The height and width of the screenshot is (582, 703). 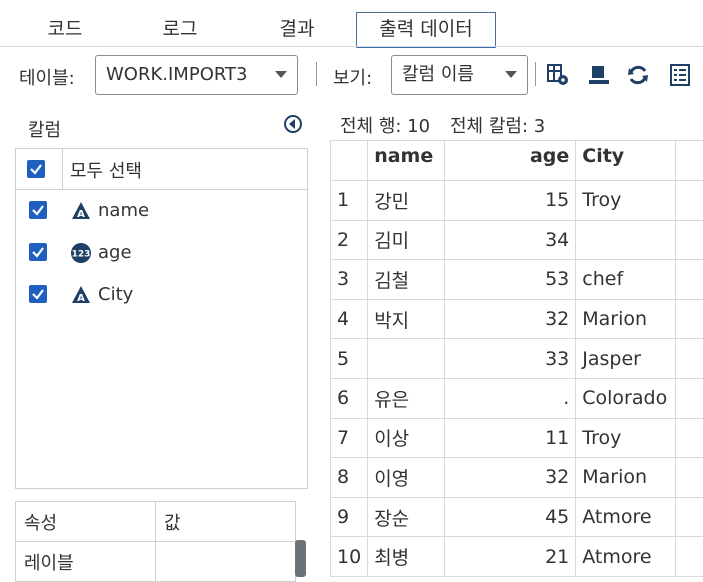 I want to click on table-select-value: WORK.IMPORT3, so click(x=177, y=75).